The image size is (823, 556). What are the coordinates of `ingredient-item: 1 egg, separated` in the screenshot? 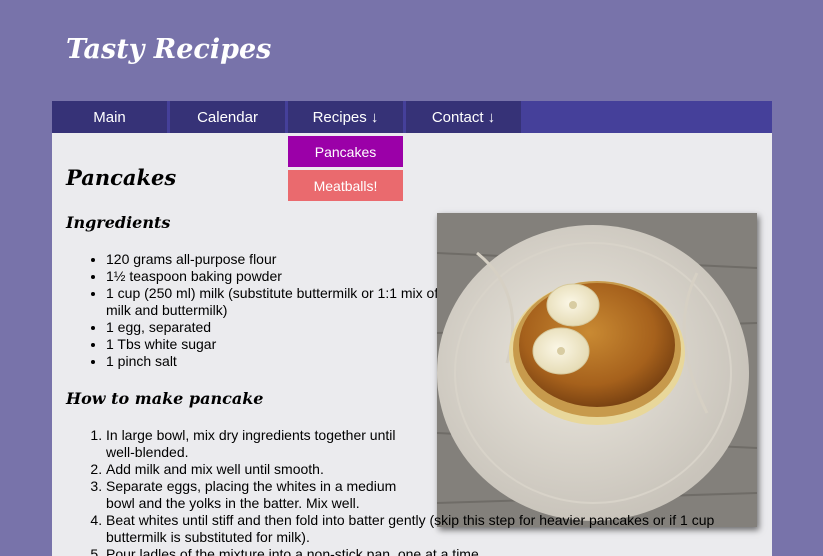 It's located at (276, 327).